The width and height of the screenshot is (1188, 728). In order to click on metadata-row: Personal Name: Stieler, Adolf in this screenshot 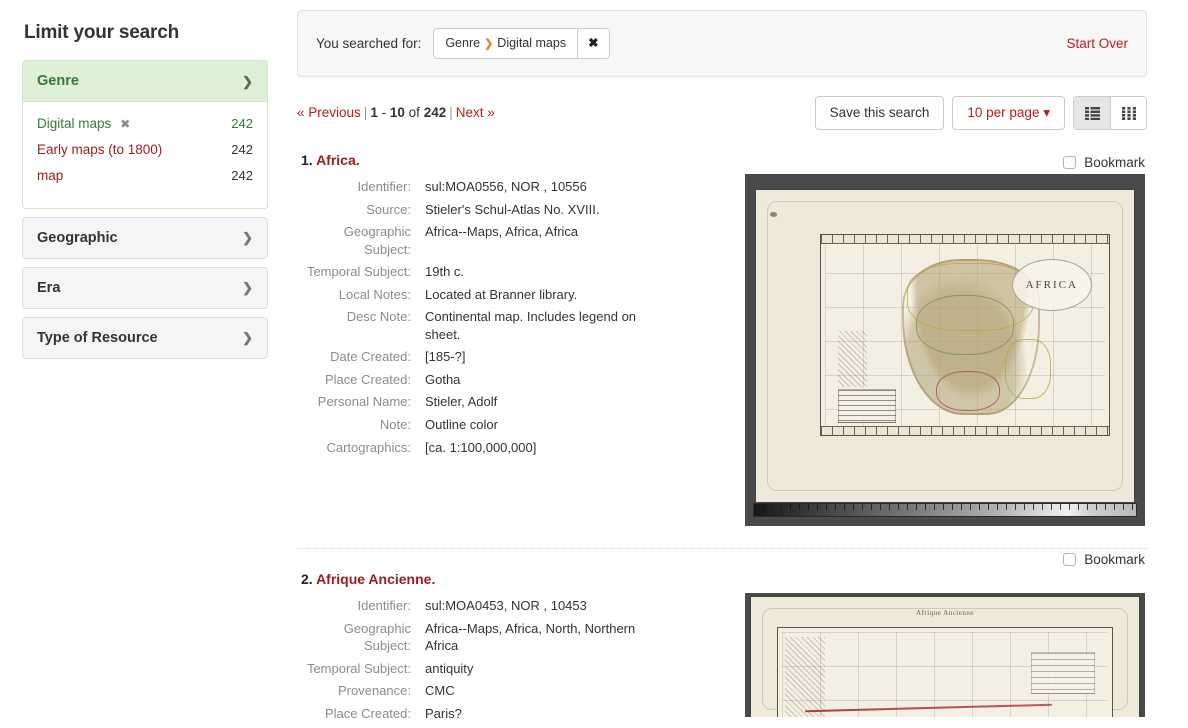, I will do `click(502, 402)`.